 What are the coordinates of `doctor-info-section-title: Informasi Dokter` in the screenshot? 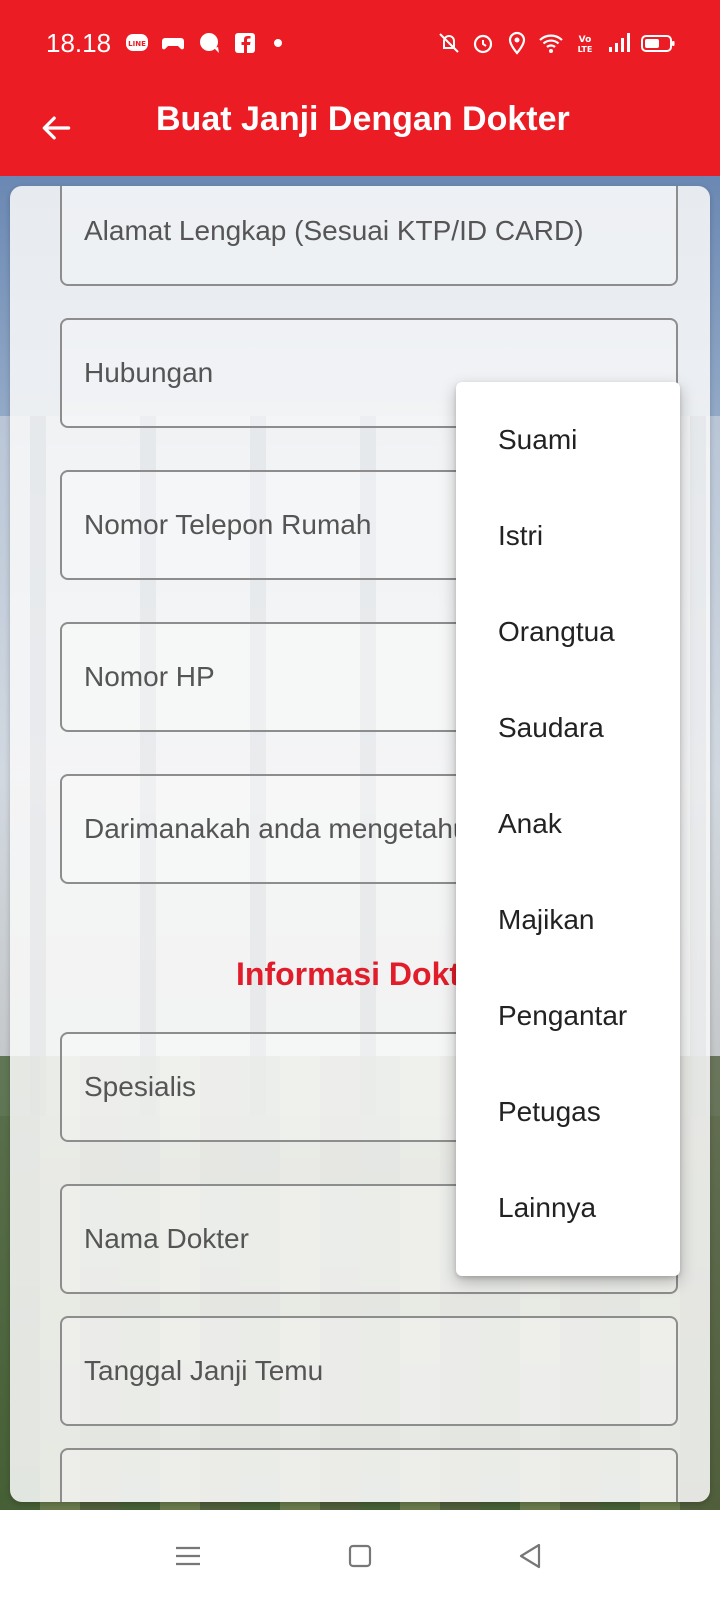 It's located at (363, 974).